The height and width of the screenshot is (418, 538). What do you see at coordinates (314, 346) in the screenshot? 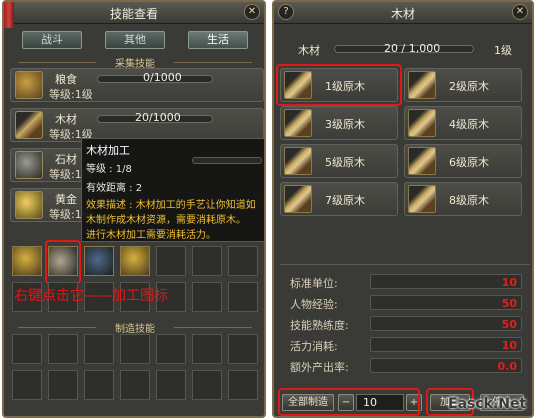
I see `stat-label: 活力消耗:` at bounding box center [314, 346].